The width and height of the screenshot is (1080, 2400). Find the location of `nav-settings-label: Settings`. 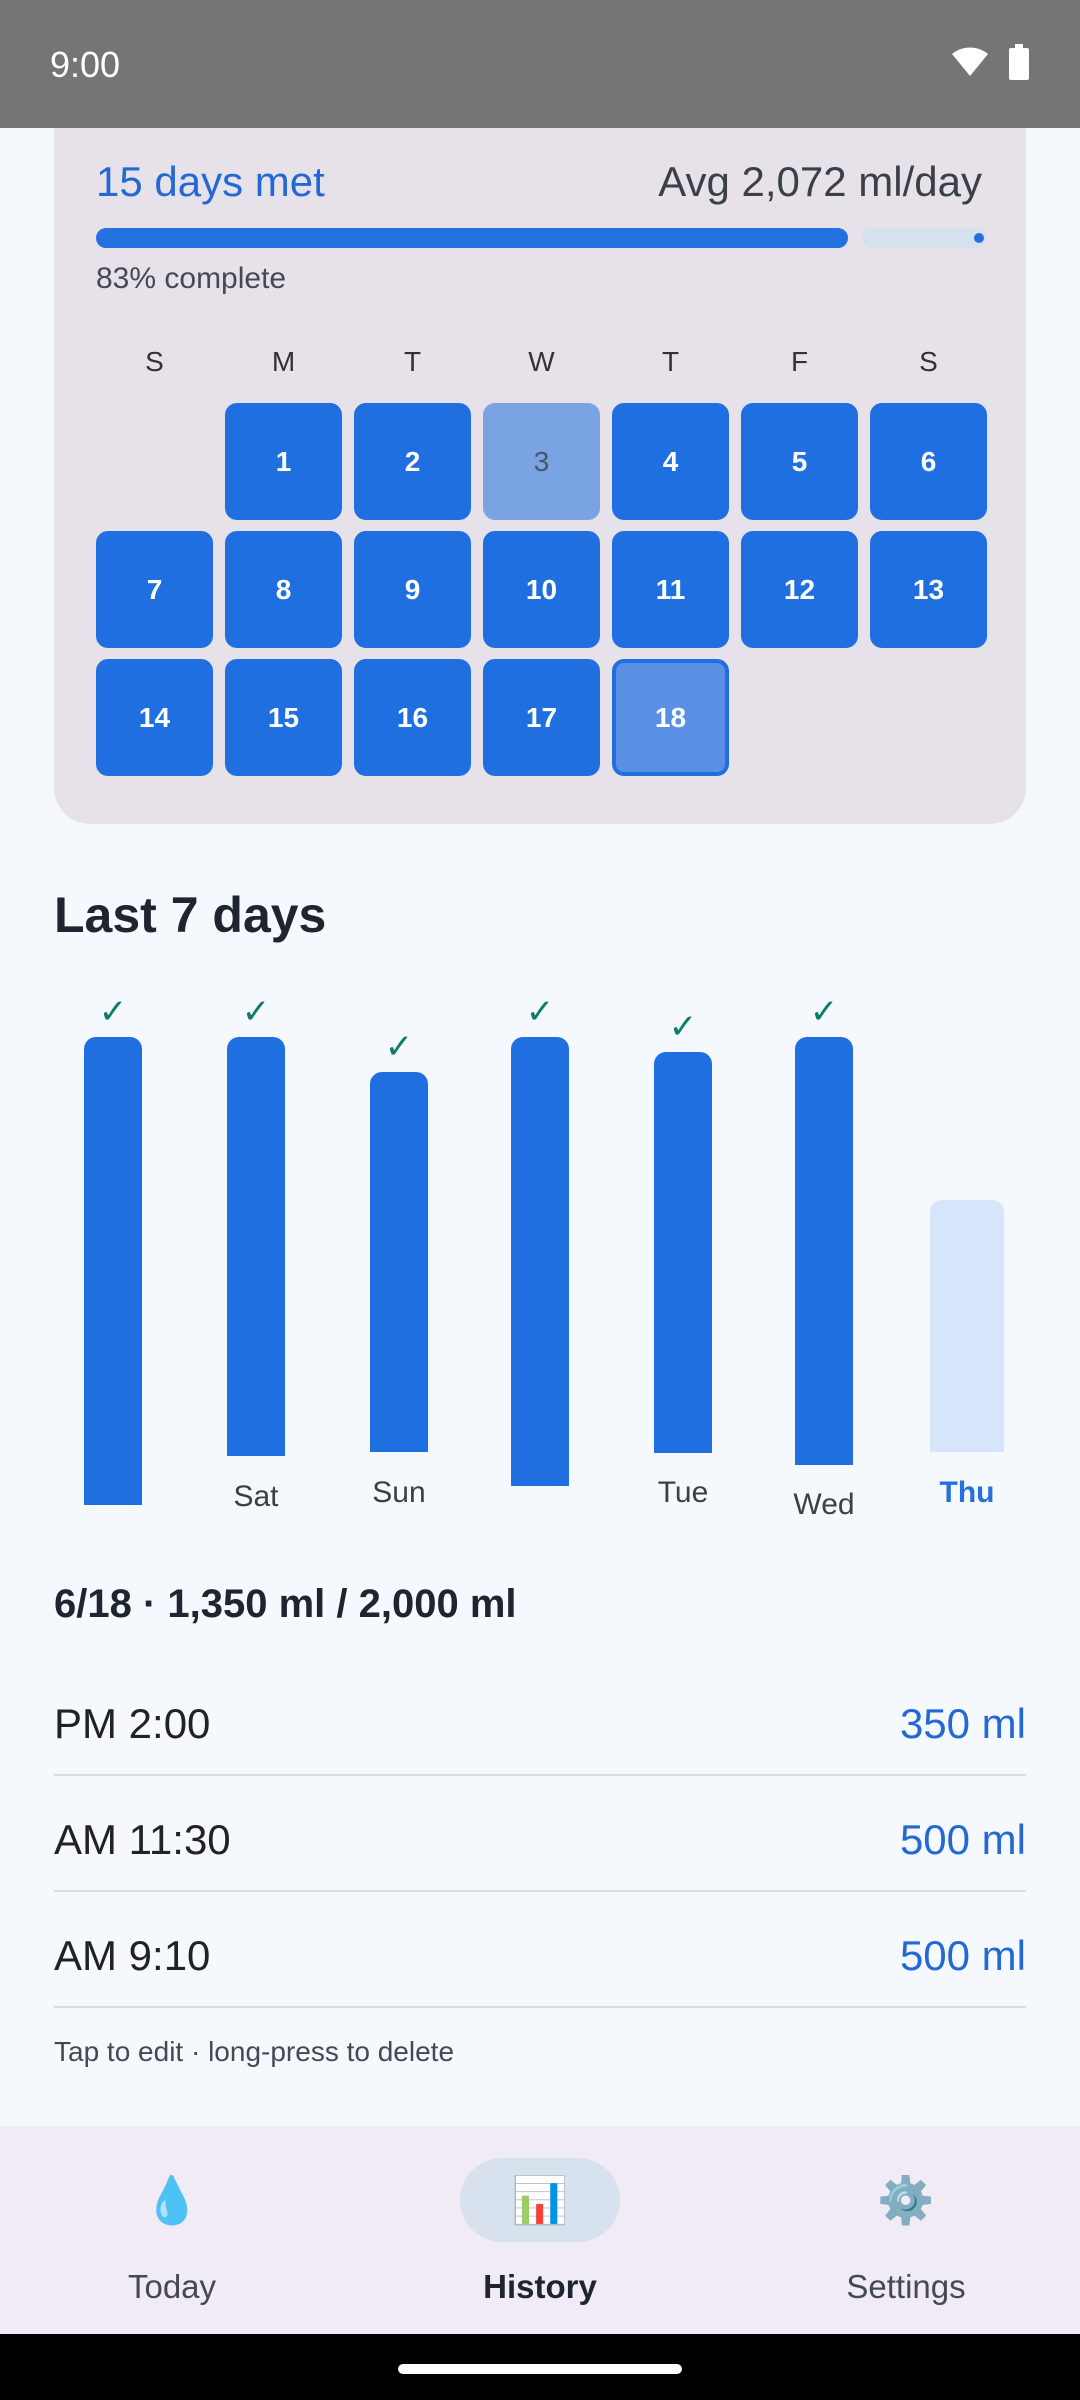

nav-settings-label: Settings is located at coordinates (906, 2286).